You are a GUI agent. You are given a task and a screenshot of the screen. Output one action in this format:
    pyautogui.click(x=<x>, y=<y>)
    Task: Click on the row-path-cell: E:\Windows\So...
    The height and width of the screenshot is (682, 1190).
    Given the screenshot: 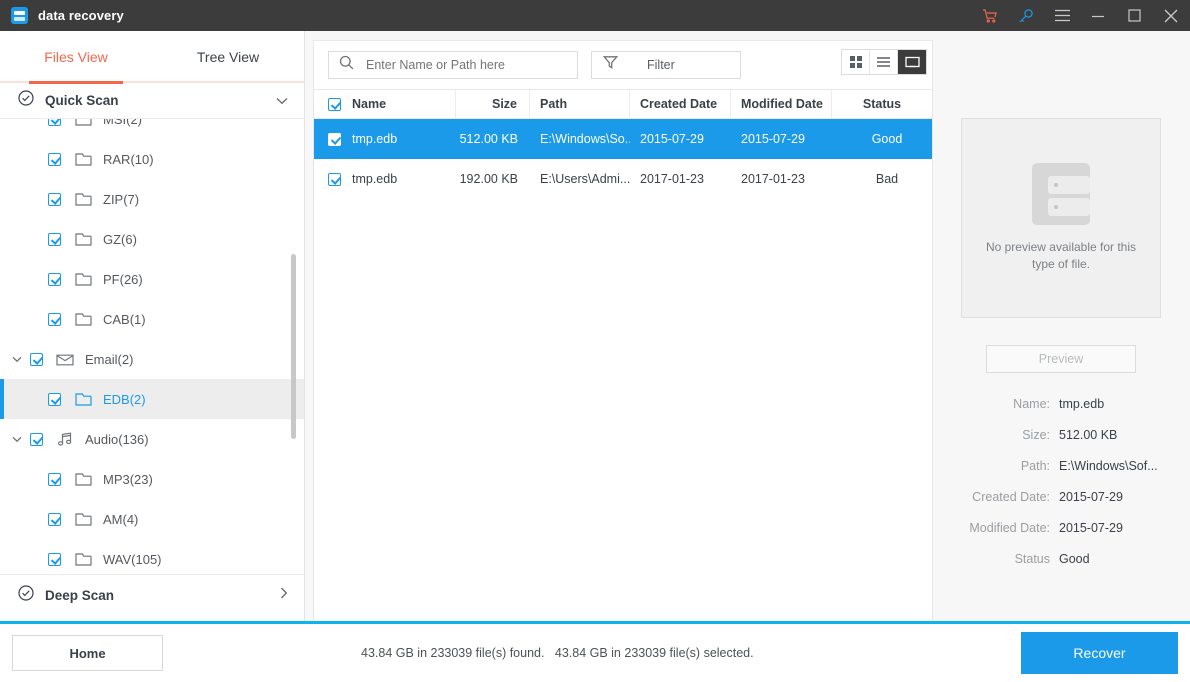 What is the action you would take?
    pyautogui.click(x=585, y=139)
    